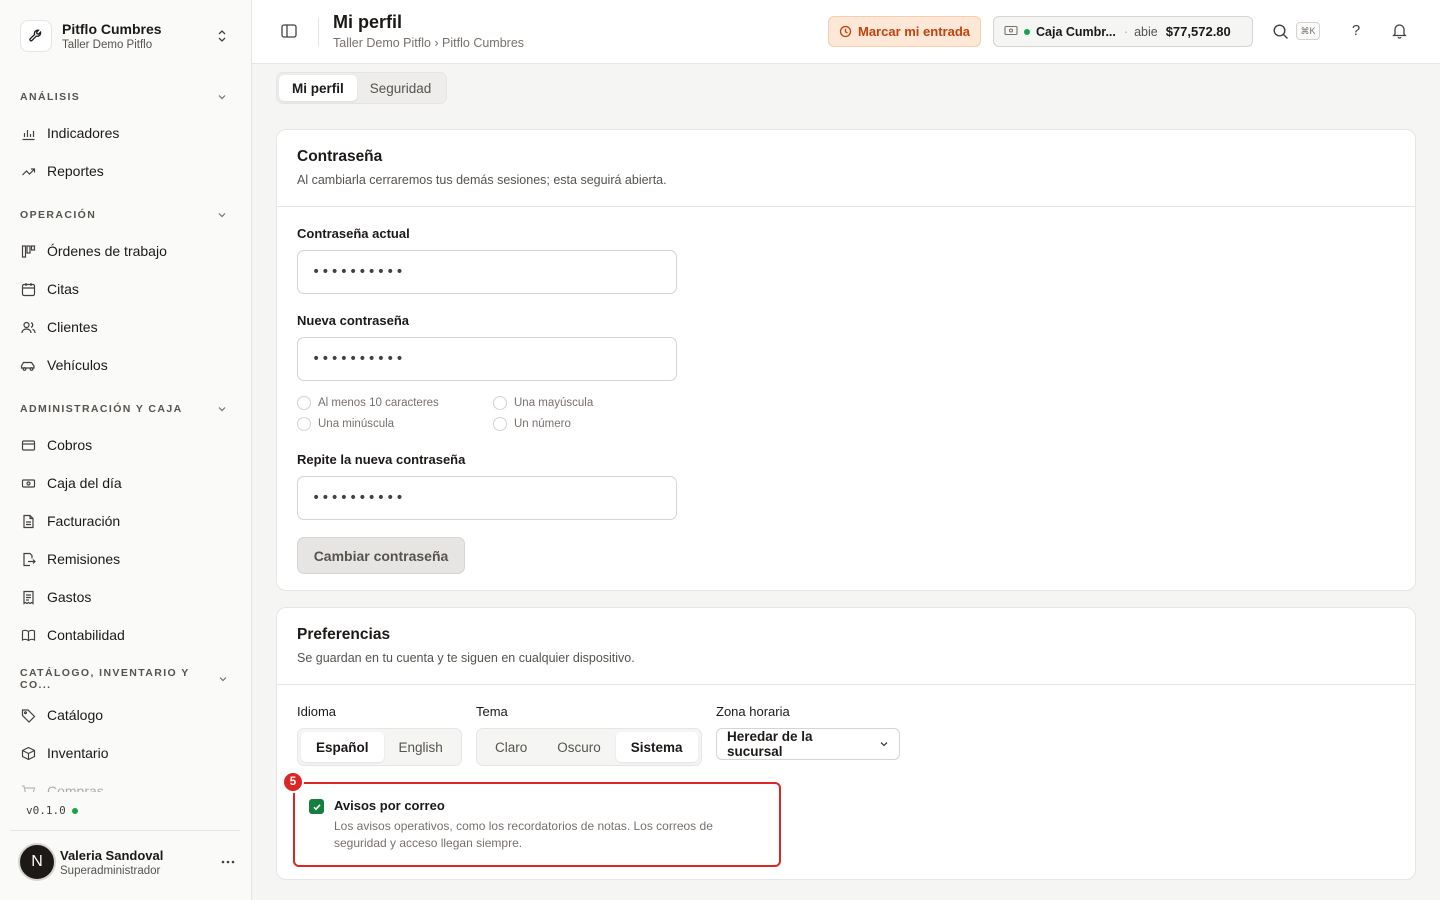  I want to click on sidebar-item-vehiculos: Vehículos, so click(125, 365).